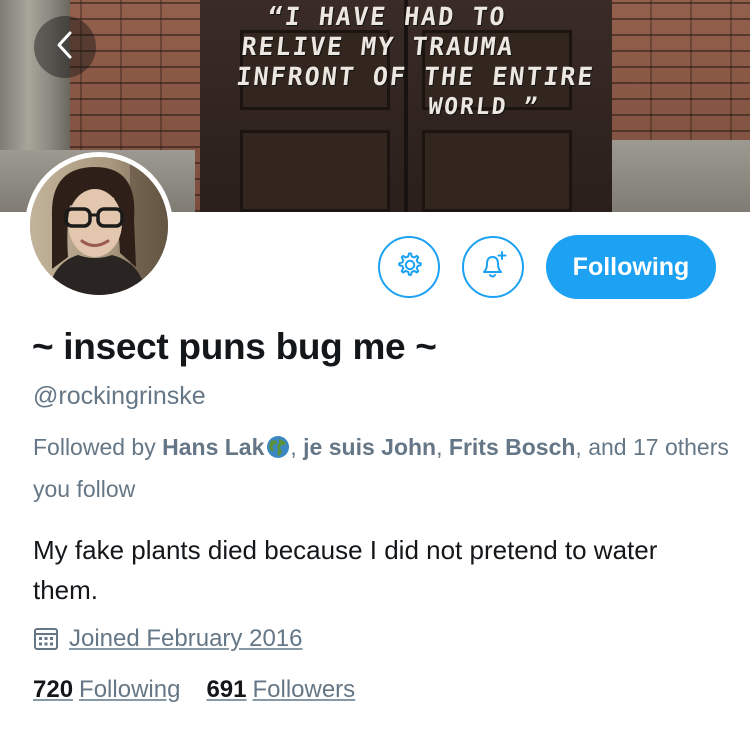 Image resolution: width=750 pixels, height=730 pixels. What do you see at coordinates (387, 16) in the screenshot?
I see `graffiti-line: “I HAVE HAD TO` at bounding box center [387, 16].